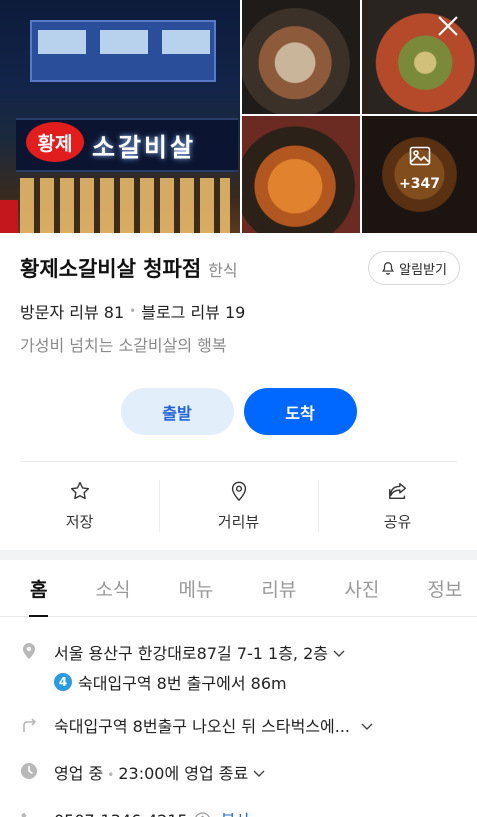 The image size is (477, 817). I want to click on place-category: 한식, so click(223, 270).